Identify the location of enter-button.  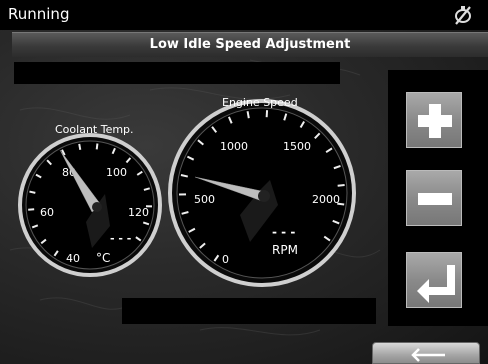
(434, 280).